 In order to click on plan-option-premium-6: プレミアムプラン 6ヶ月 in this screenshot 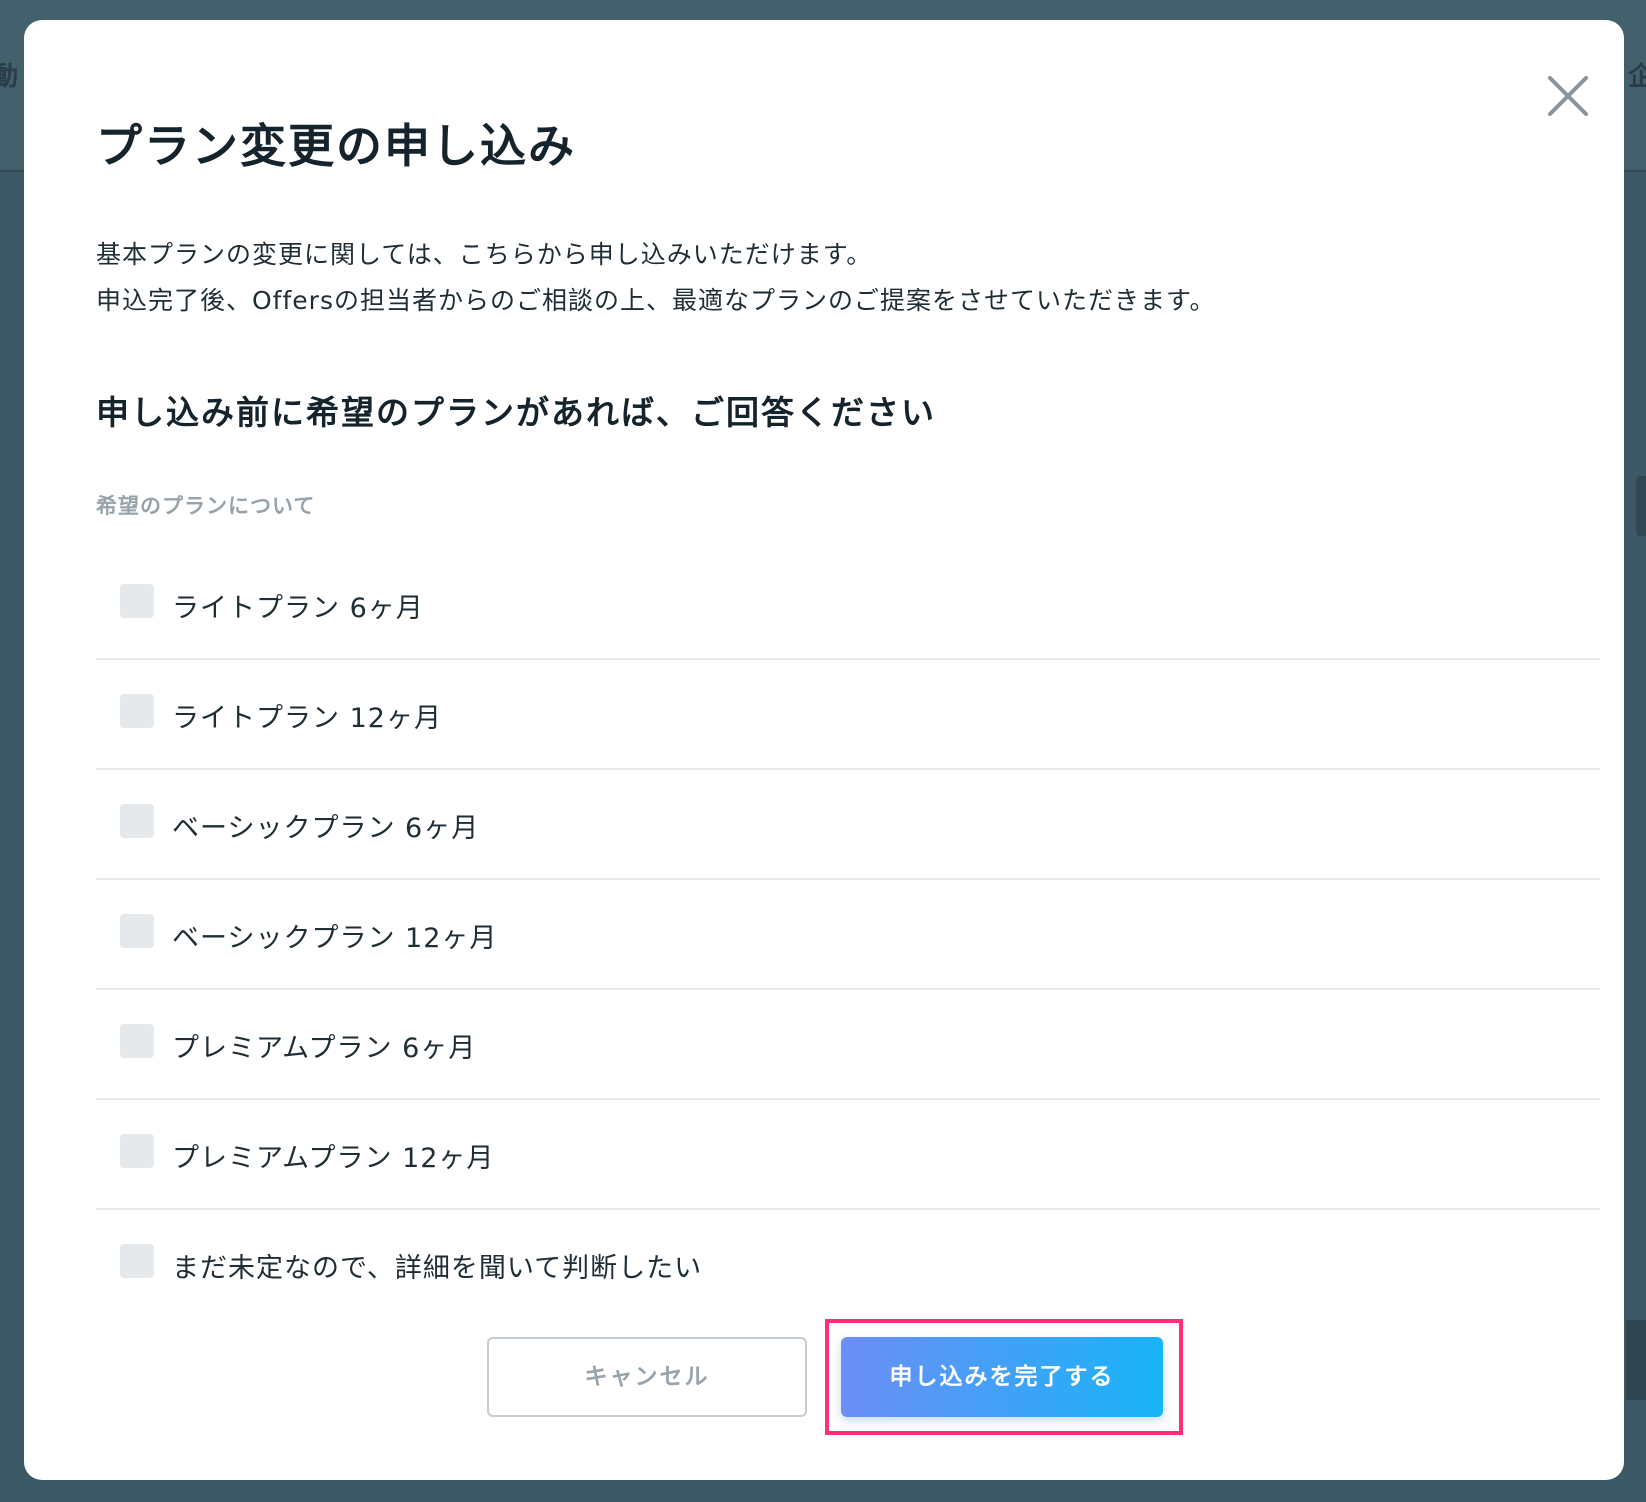, I will do `click(848, 1045)`.